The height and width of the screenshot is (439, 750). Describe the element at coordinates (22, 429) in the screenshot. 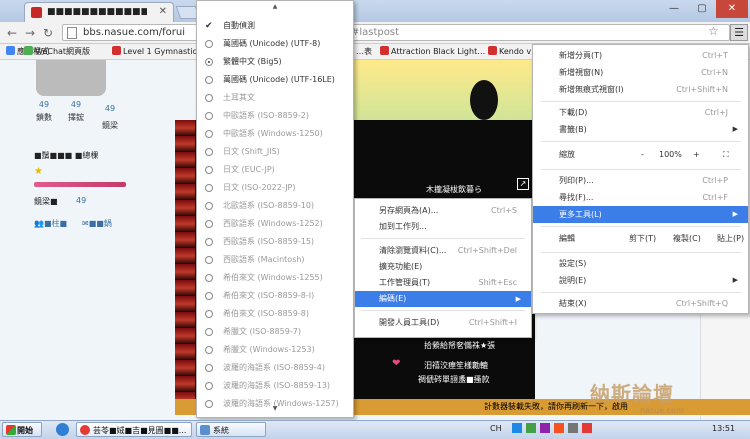

I see `start-button: 開始` at that location.